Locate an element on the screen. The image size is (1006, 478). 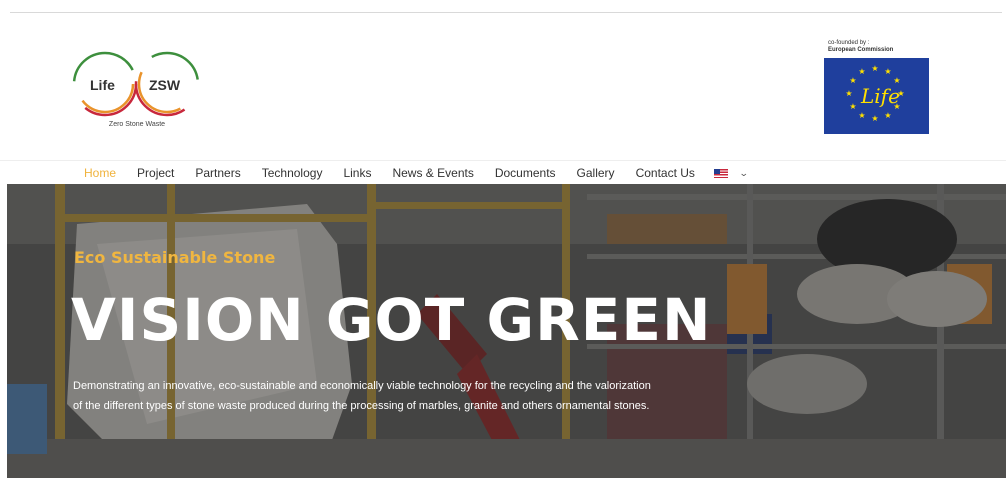
logo-caption: Zero Stone Waste is located at coordinates (137, 124).